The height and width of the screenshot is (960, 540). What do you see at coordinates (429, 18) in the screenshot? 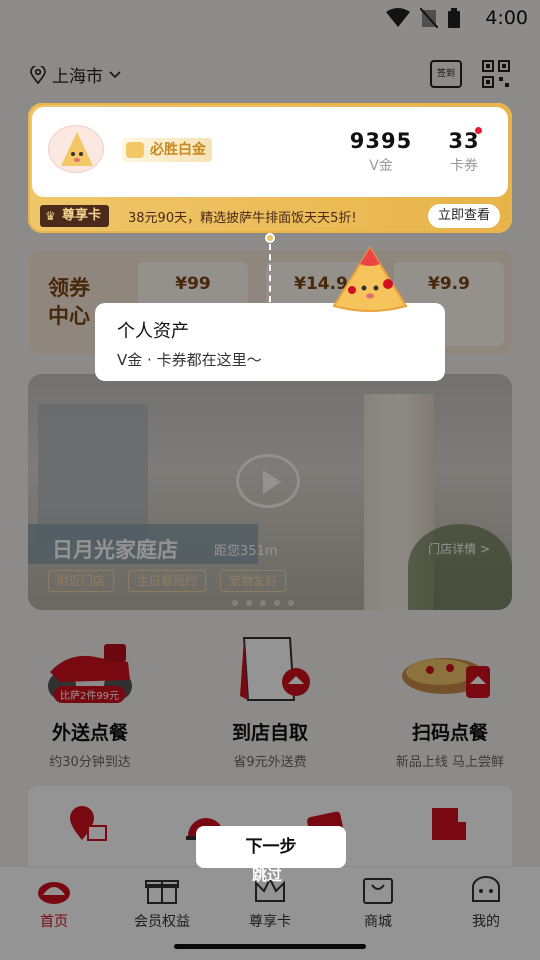
I see `no-sim-icon` at bounding box center [429, 18].